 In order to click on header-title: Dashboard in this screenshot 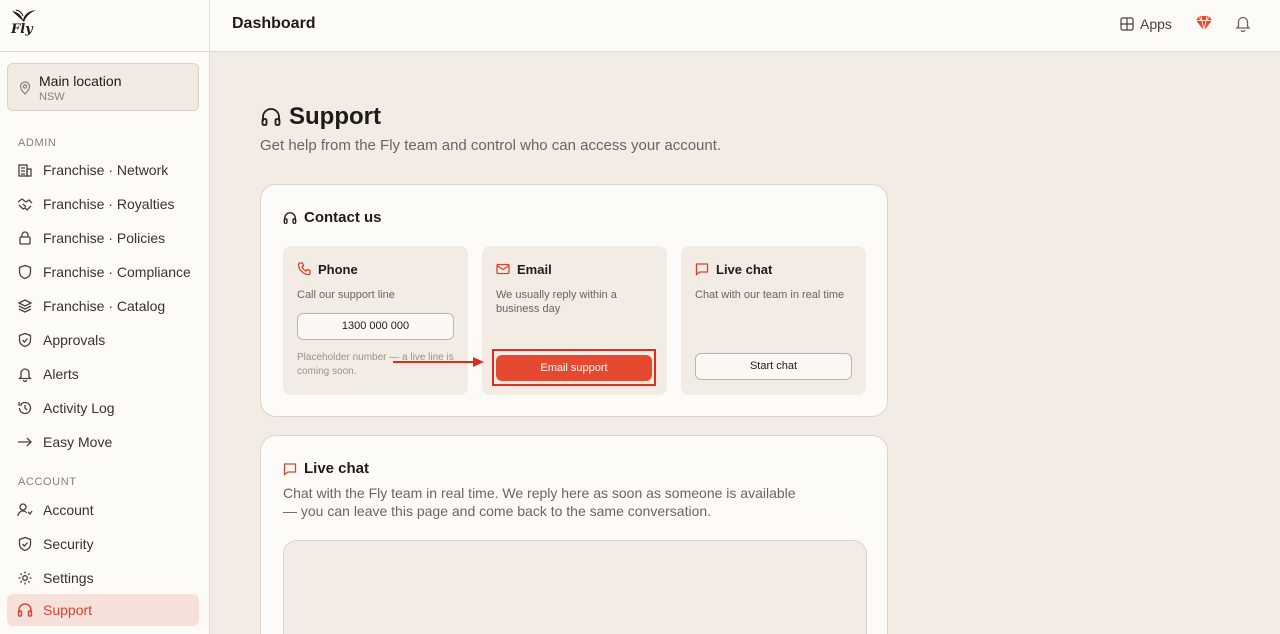, I will do `click(274, 23)`.